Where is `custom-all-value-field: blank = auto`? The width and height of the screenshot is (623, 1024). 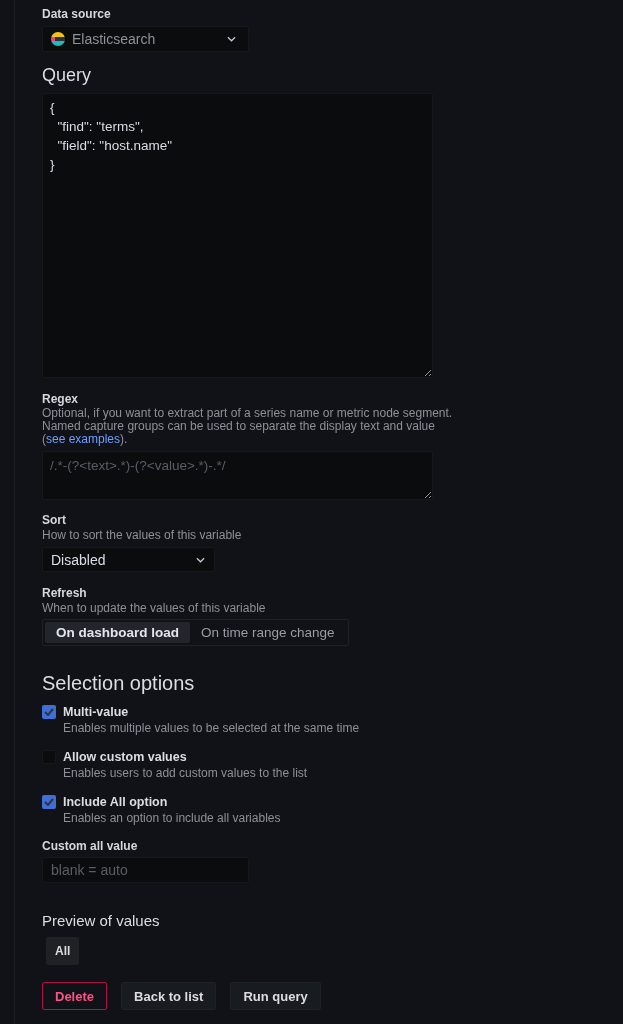 custom-all-value-field: blank = auto is located at coordinates (145, 870).